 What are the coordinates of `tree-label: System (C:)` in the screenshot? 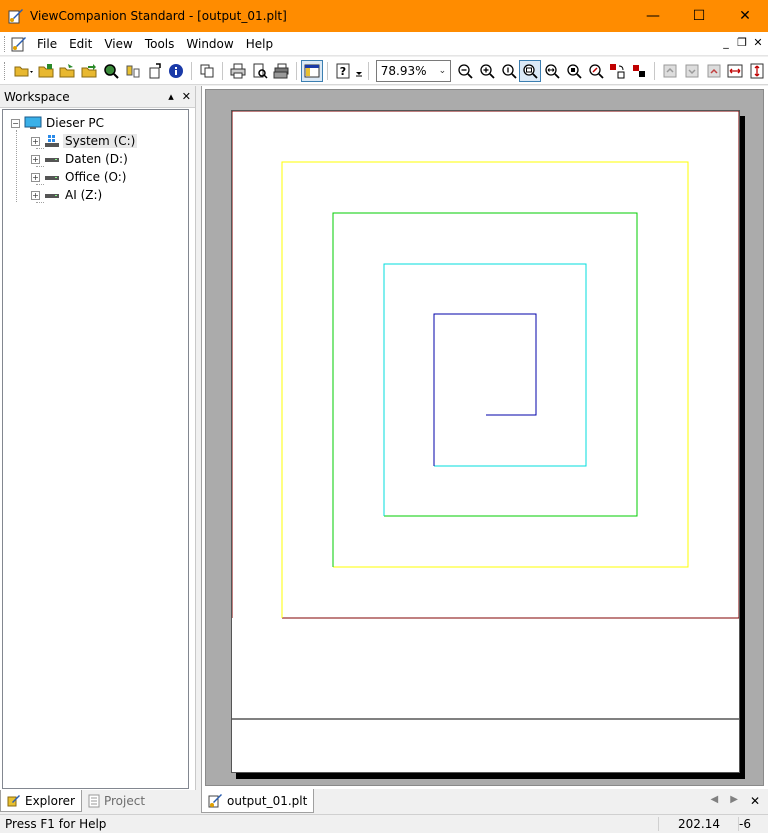 It's located at (100, 141).